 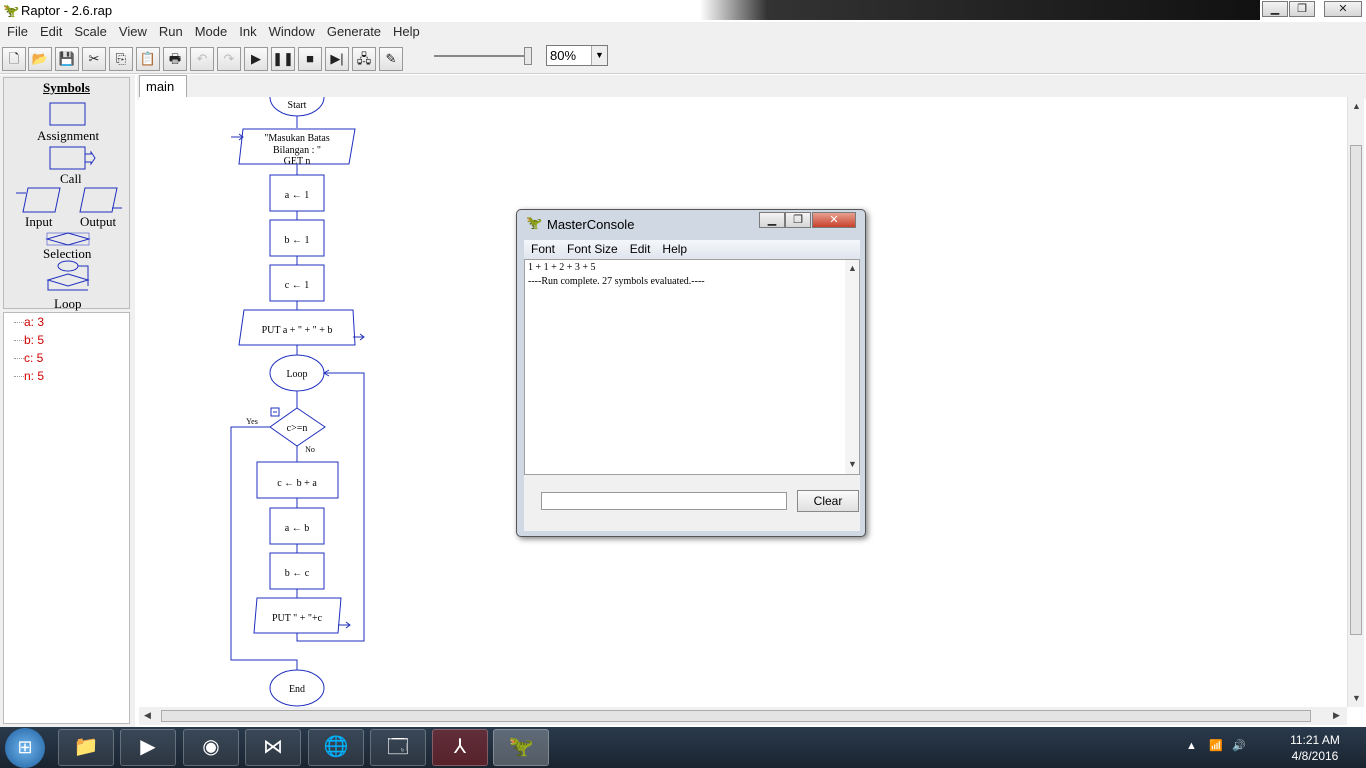 I want to click on console-menu-font: Font, so click(x=542, y=248).